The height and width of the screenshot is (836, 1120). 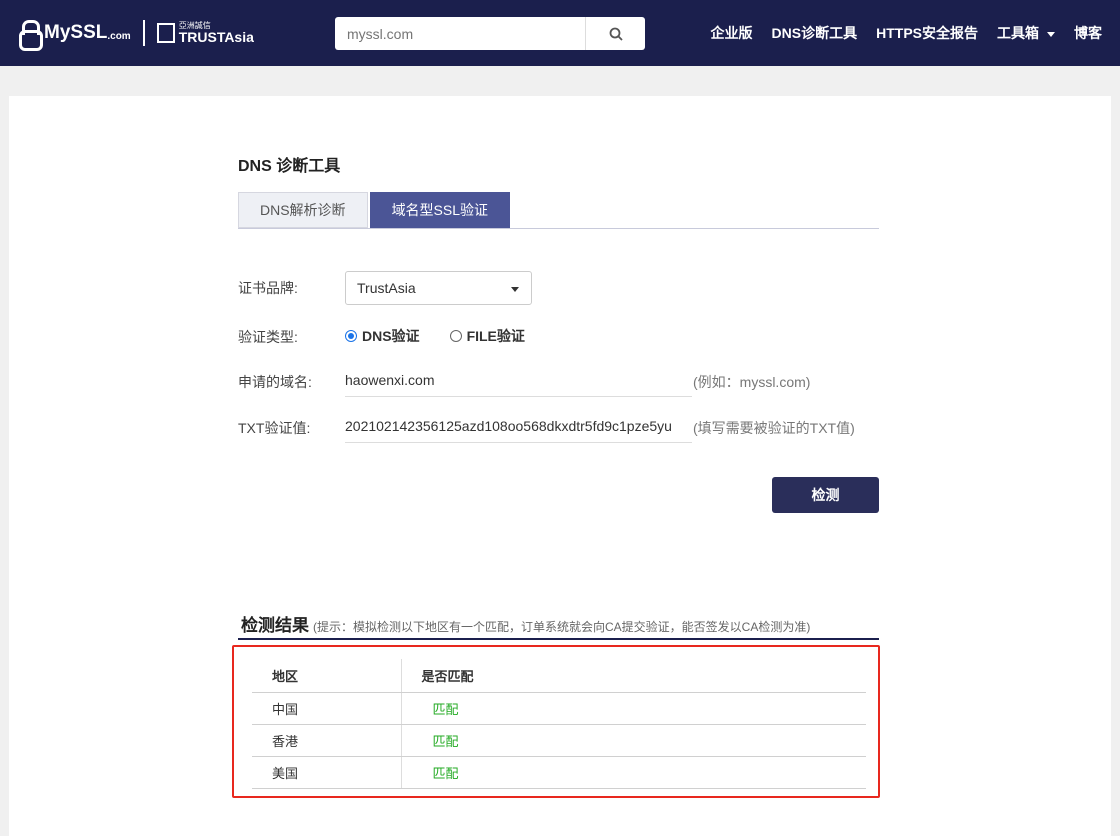 What do you see at coordinates (303, 210) in the screenshot?
I see `tab-dns-resolve: DNS解析诊断` at bounding box center [303, 210].